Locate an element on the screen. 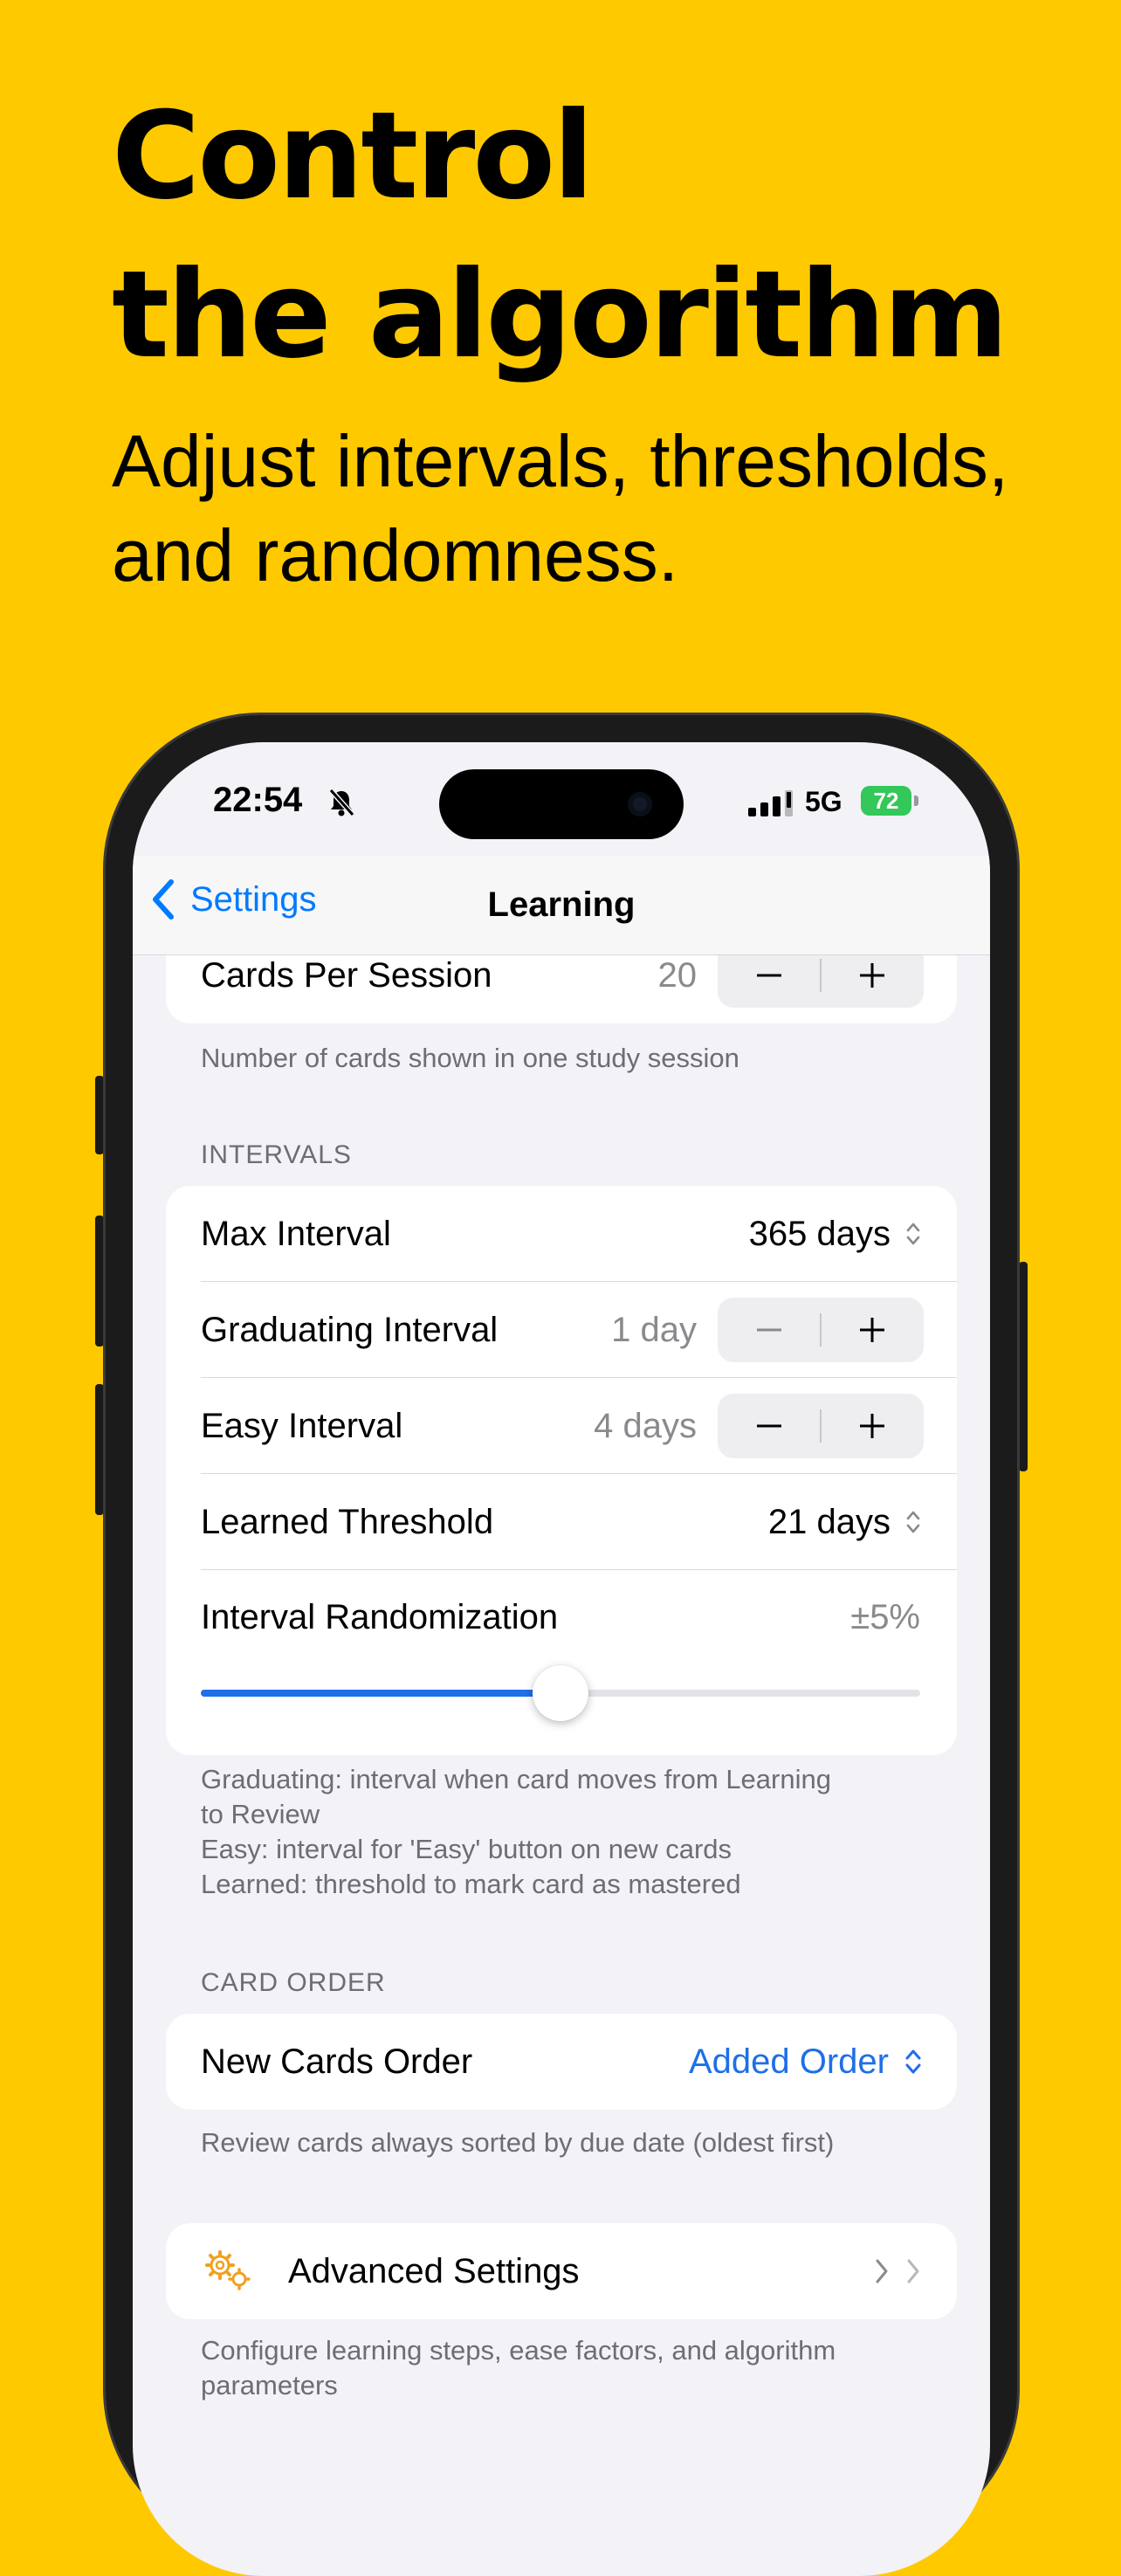 The width and height of the screenshot is (1121, 2576). graduating-interval-row: Graduating Interval 1 day is located at coordinates (561, 1330).